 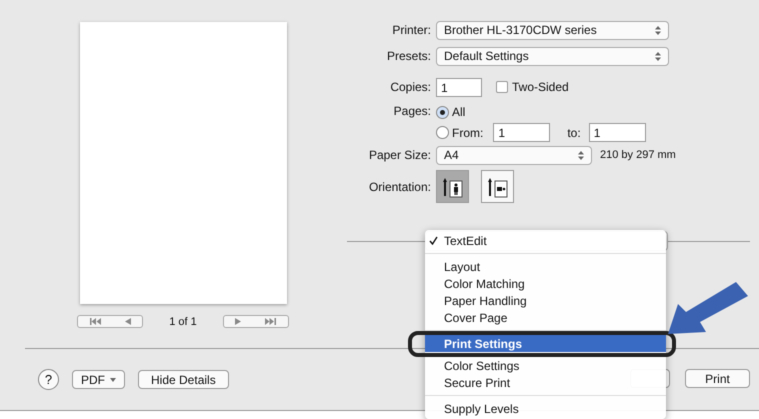 I want to click on last-page-icon, so click(x=270, y=322).